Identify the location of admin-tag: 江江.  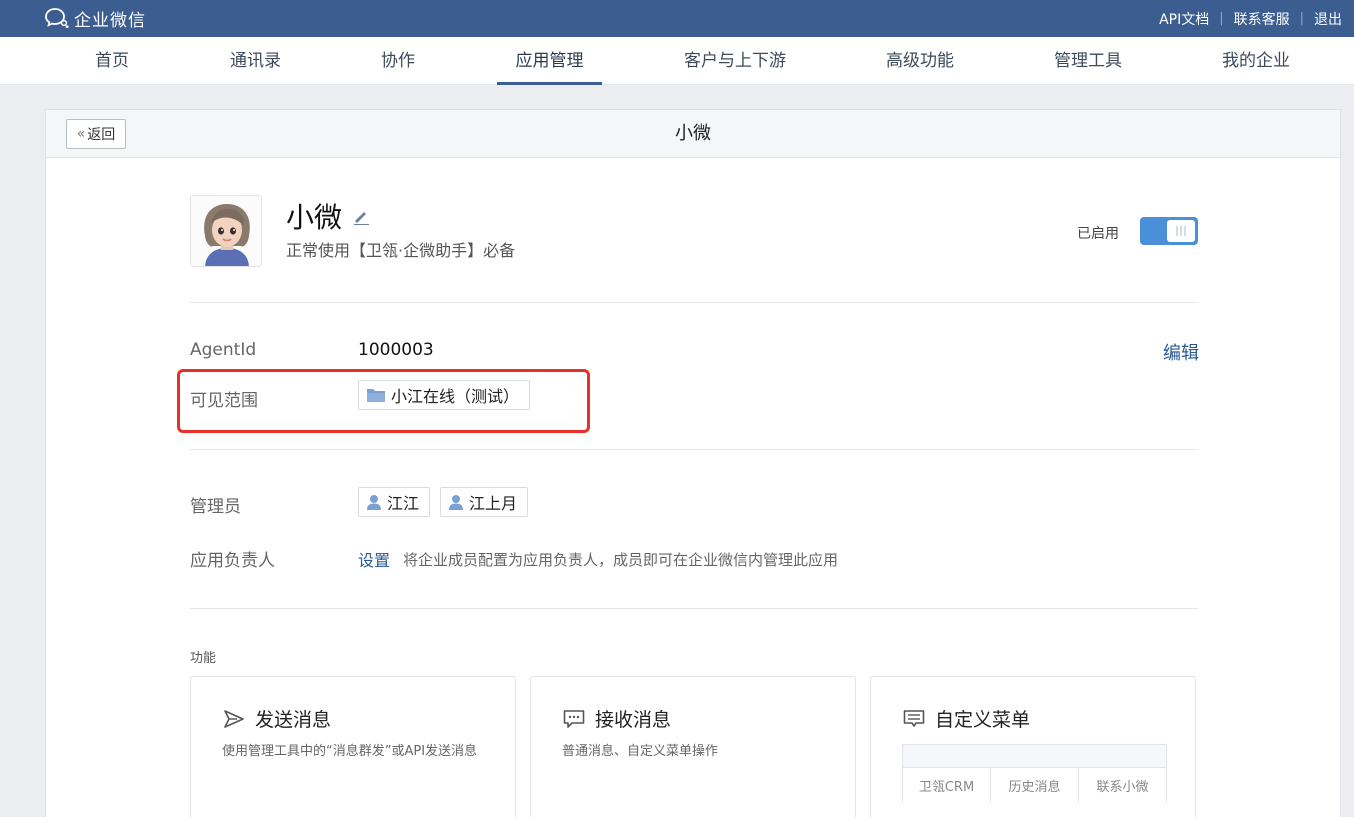
(394, 502).